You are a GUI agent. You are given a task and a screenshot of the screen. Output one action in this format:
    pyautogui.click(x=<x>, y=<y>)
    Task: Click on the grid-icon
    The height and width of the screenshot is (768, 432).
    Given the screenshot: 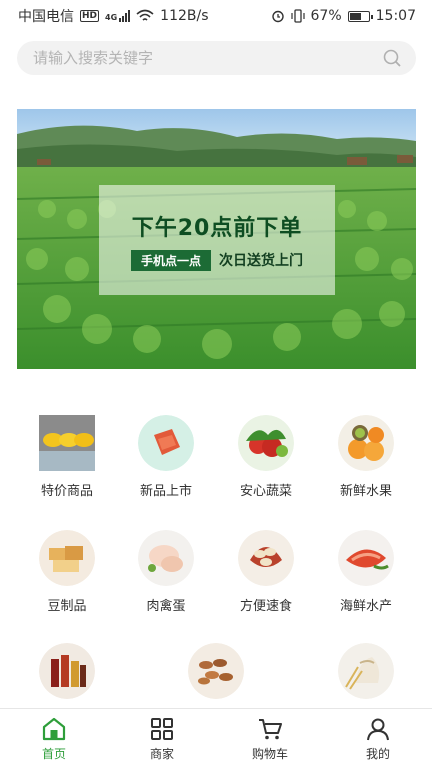 What is the action you would take?
    pyautogui.click(x=162, y=728)
    